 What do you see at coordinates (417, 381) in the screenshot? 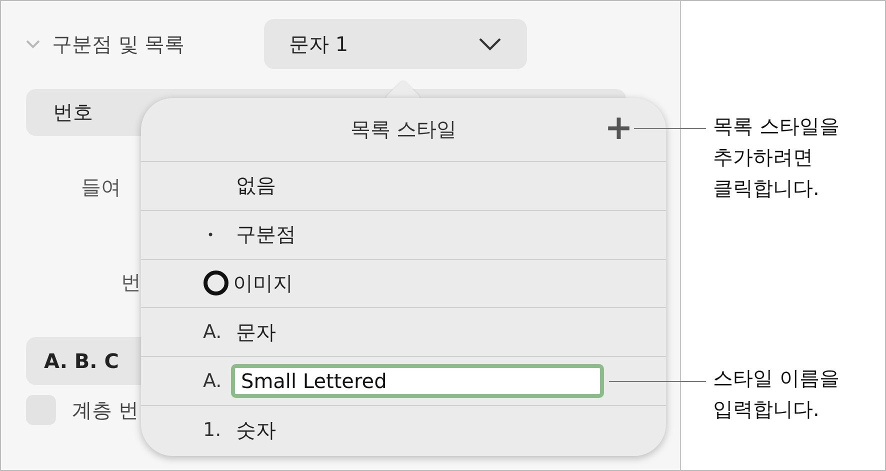
I see `style-name-field: Small Lettered` at bounding box center [417, 381].